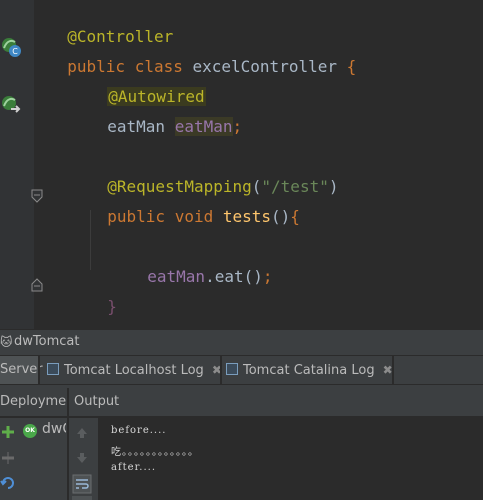 The image size is (483, 500). Describe the element at coordinates (241, 342) in the screenshot. I see `tool-window-title-bar: 🐱 dwTomcat` at that location.